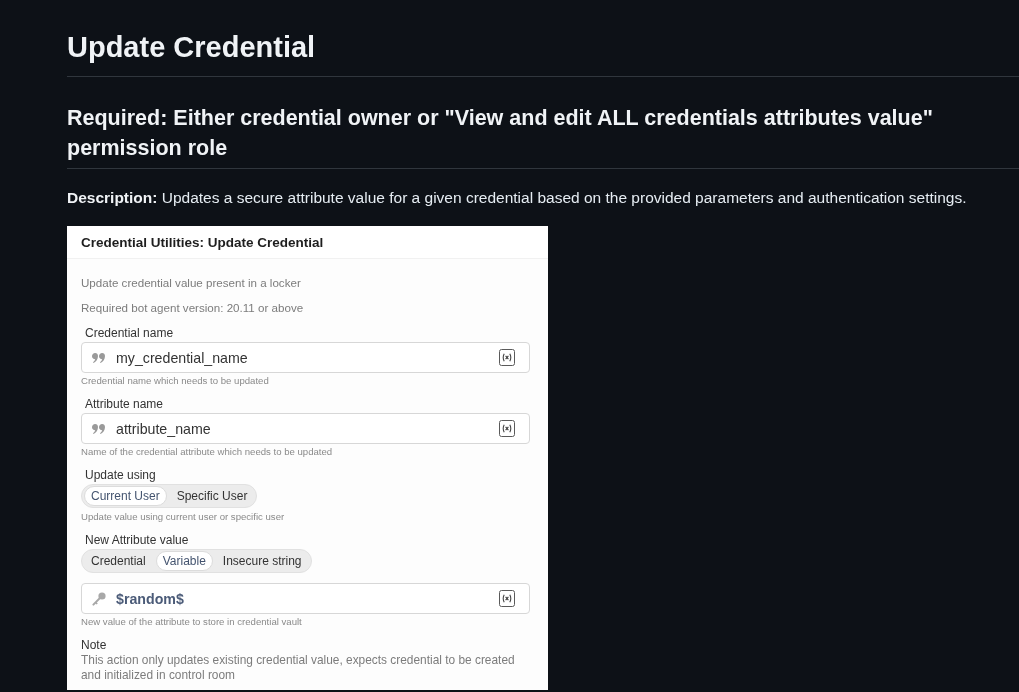  What do you see at coordinates (192, 622) in the screenshot?
I see `field-hint: New value of the attribute to store in credential vault` at bounding box center [192, 622].